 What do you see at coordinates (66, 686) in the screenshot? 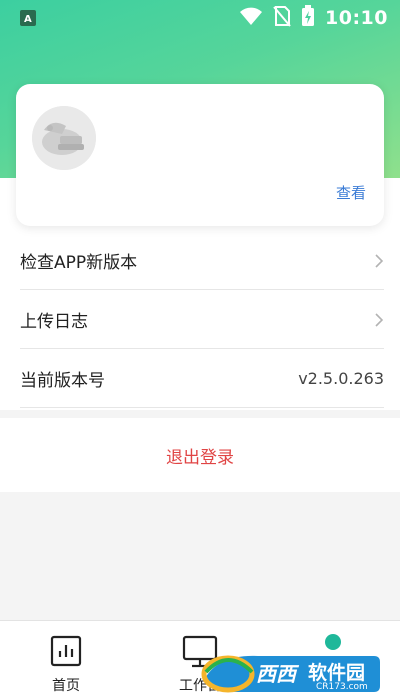
I see `tab-label: 首页` at bounding box center [66, 686].